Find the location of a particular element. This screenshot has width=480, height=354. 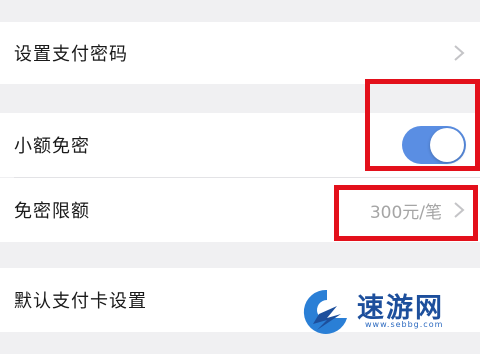

limit-highlight-box is located at coordinates (406, 213).